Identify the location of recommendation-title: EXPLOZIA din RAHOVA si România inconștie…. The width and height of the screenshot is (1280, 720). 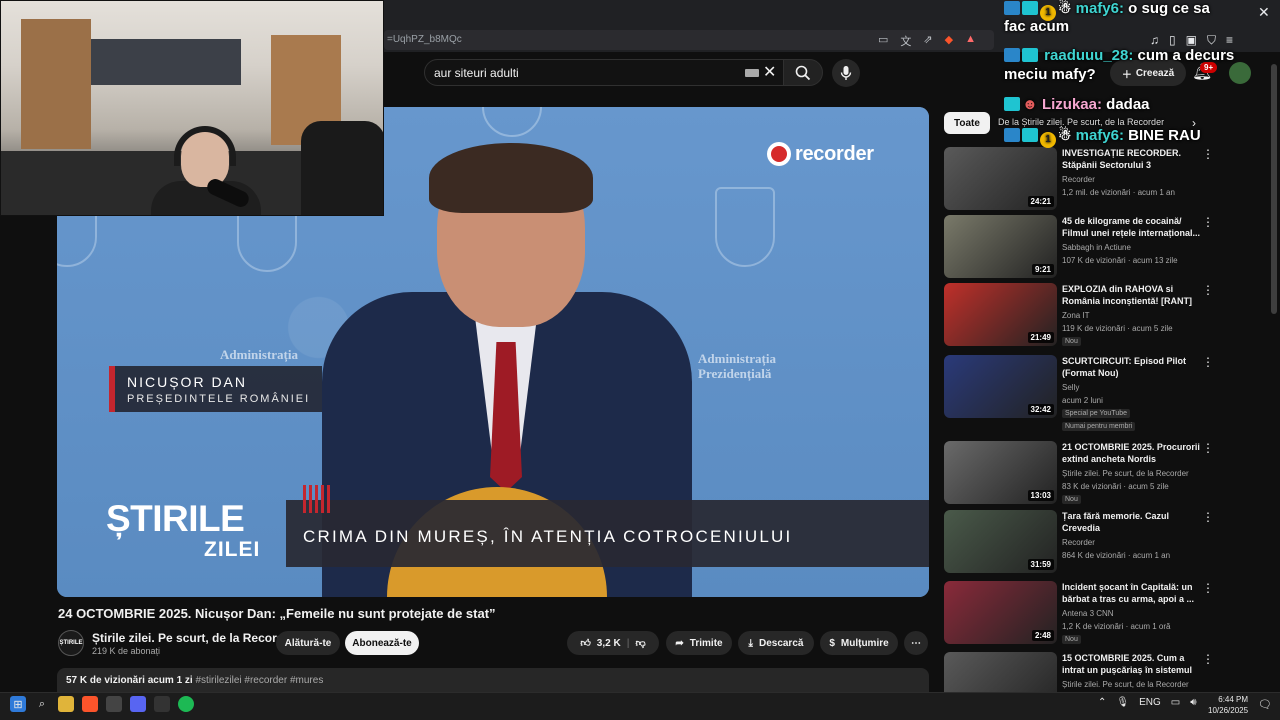
(1132, 295).